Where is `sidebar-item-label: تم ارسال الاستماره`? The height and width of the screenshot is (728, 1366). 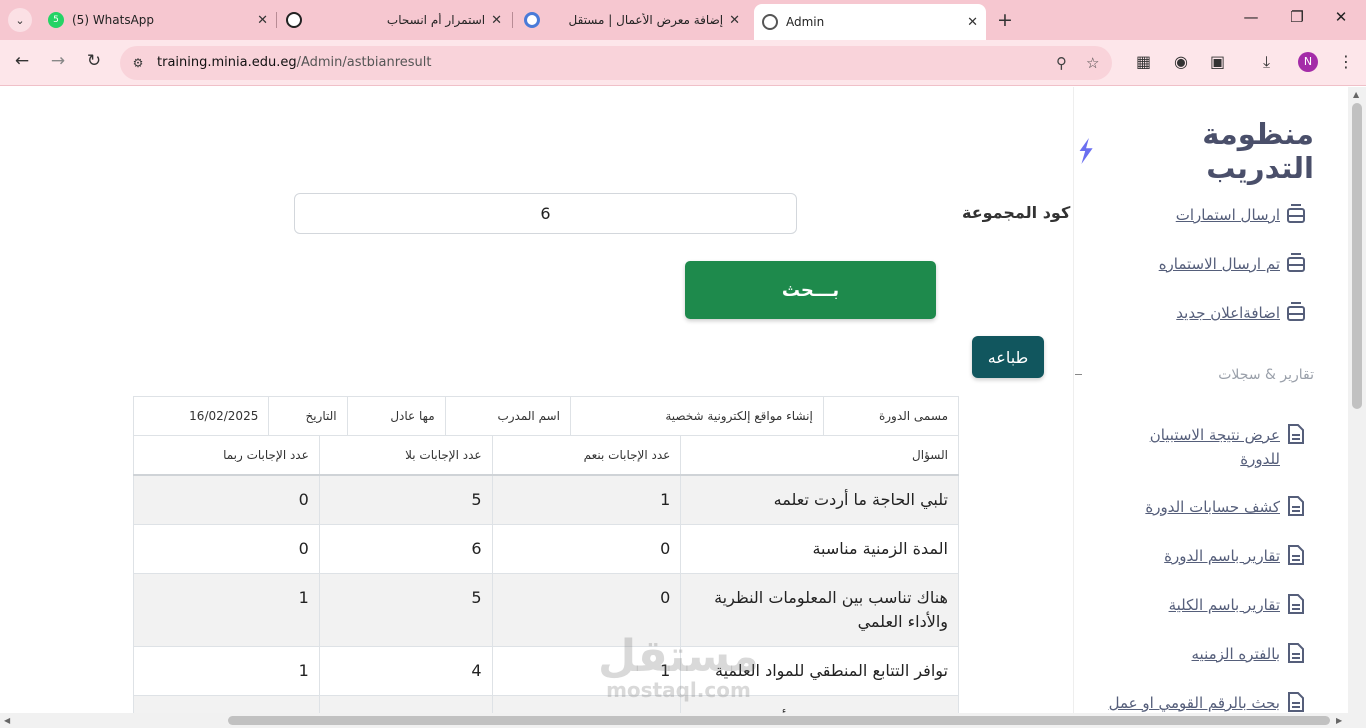
sidebar-item-label: تم ارسال الاستماره is located at coordinates (1219, 264).